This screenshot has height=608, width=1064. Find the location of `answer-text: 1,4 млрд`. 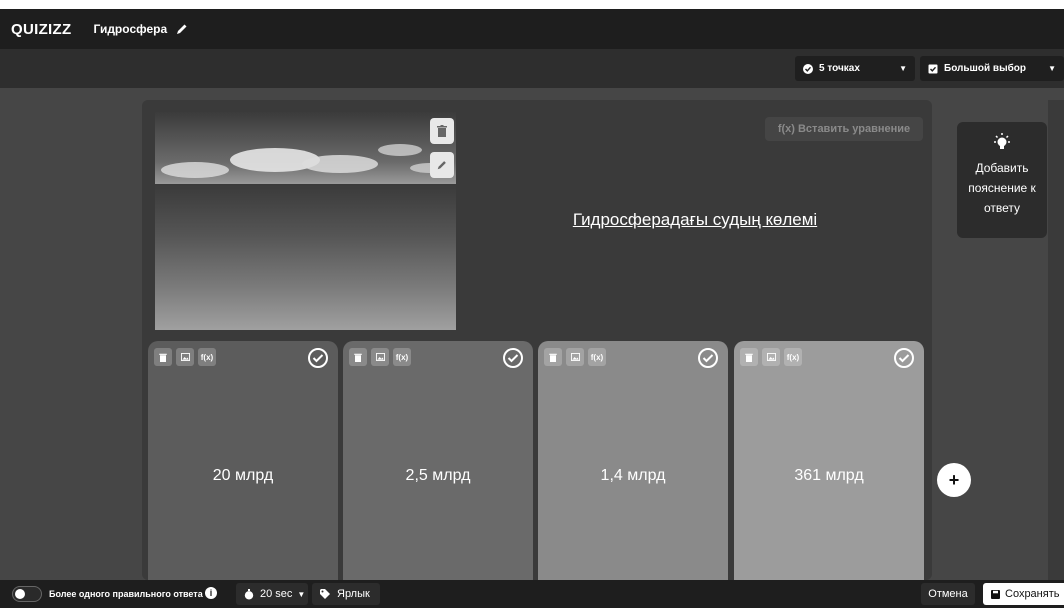

answer-text: 1,4 млрд is located at coordinates (633, 476).